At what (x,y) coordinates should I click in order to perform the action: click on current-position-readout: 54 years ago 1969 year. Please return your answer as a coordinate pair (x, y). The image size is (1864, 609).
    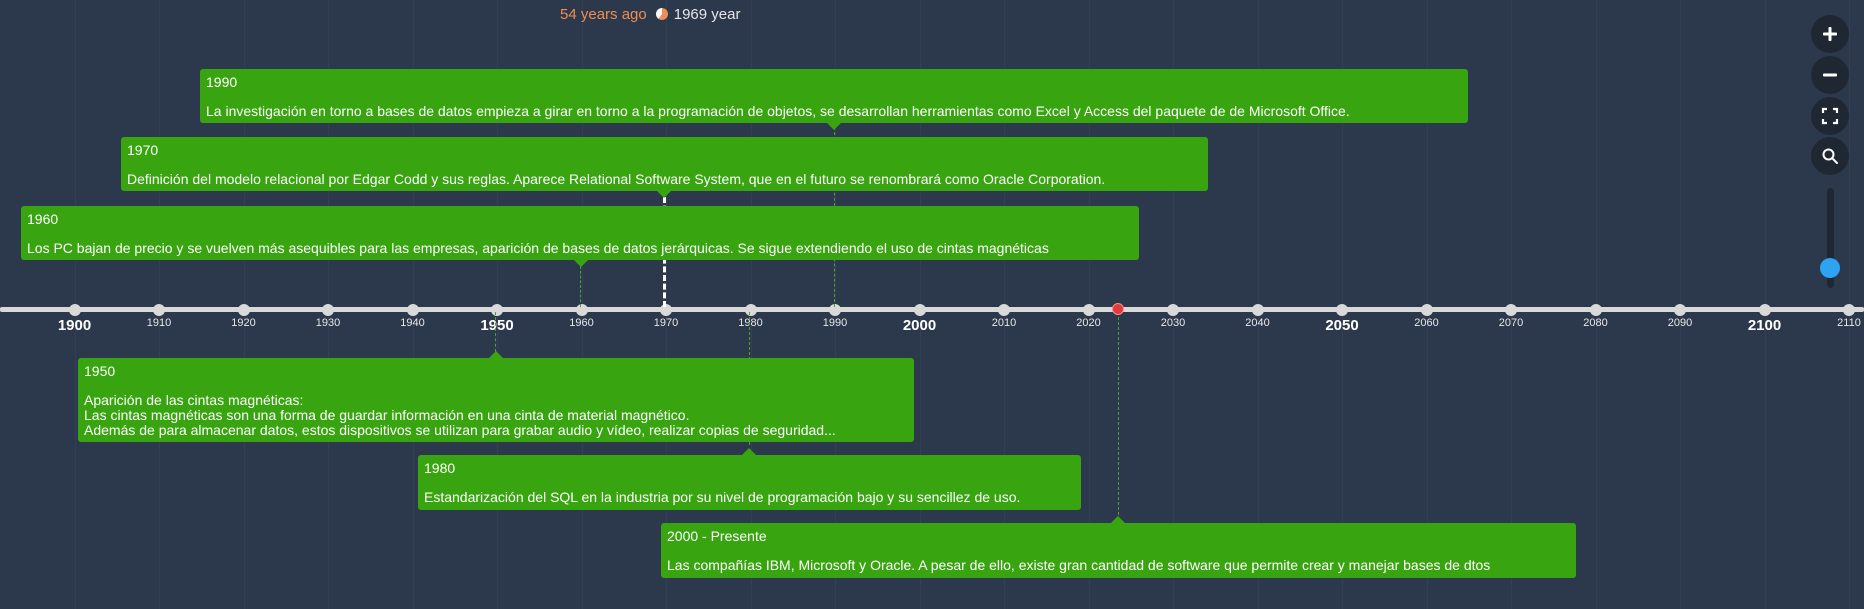
    Looking at the image, I should click on (650, 14).